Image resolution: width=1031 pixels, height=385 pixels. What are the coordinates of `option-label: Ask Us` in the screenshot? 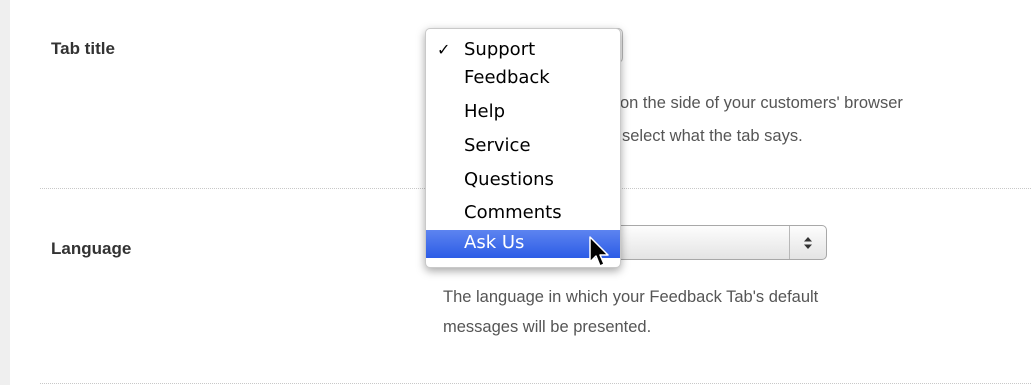 It's located at (494, 242).